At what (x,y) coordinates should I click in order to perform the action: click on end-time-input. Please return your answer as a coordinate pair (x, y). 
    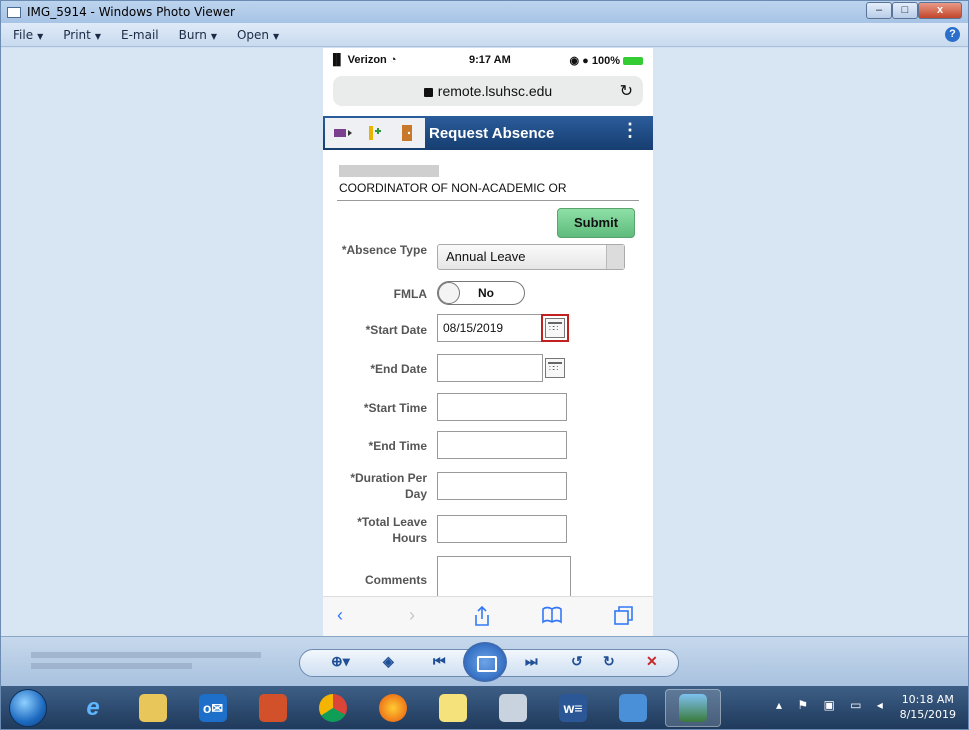
    Looking at the image, I should click on (502, 445).